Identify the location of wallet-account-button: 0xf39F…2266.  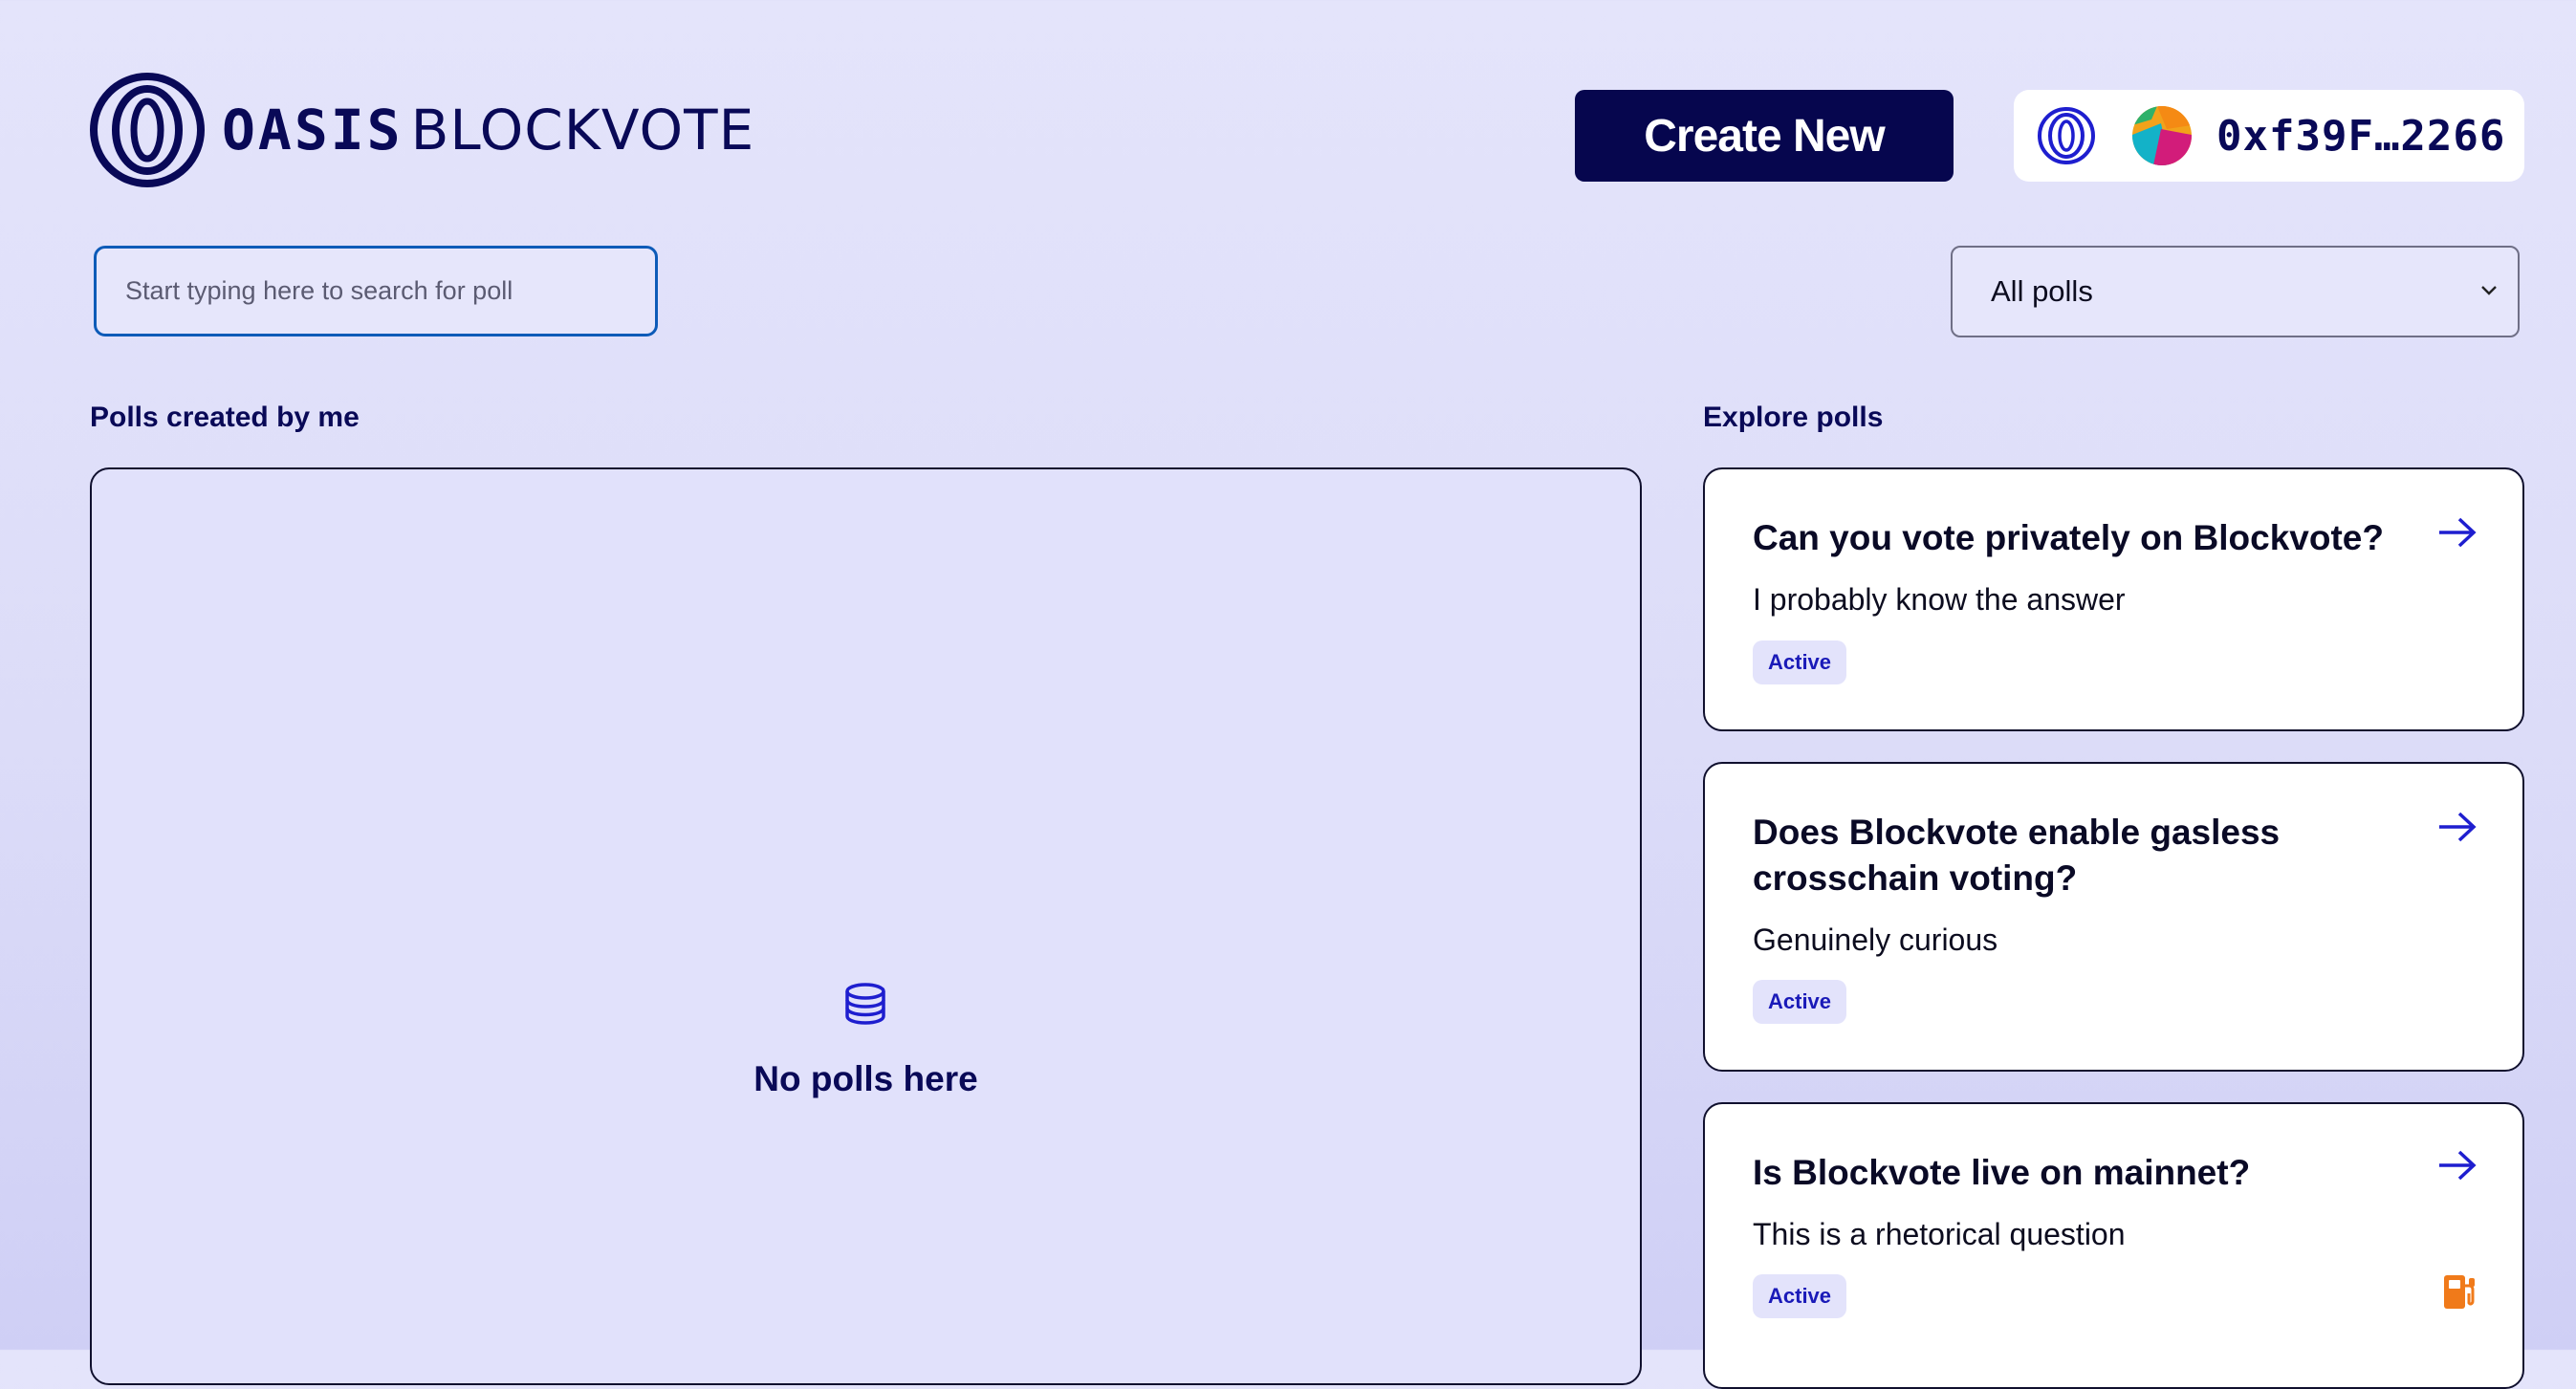
(2269, 136).